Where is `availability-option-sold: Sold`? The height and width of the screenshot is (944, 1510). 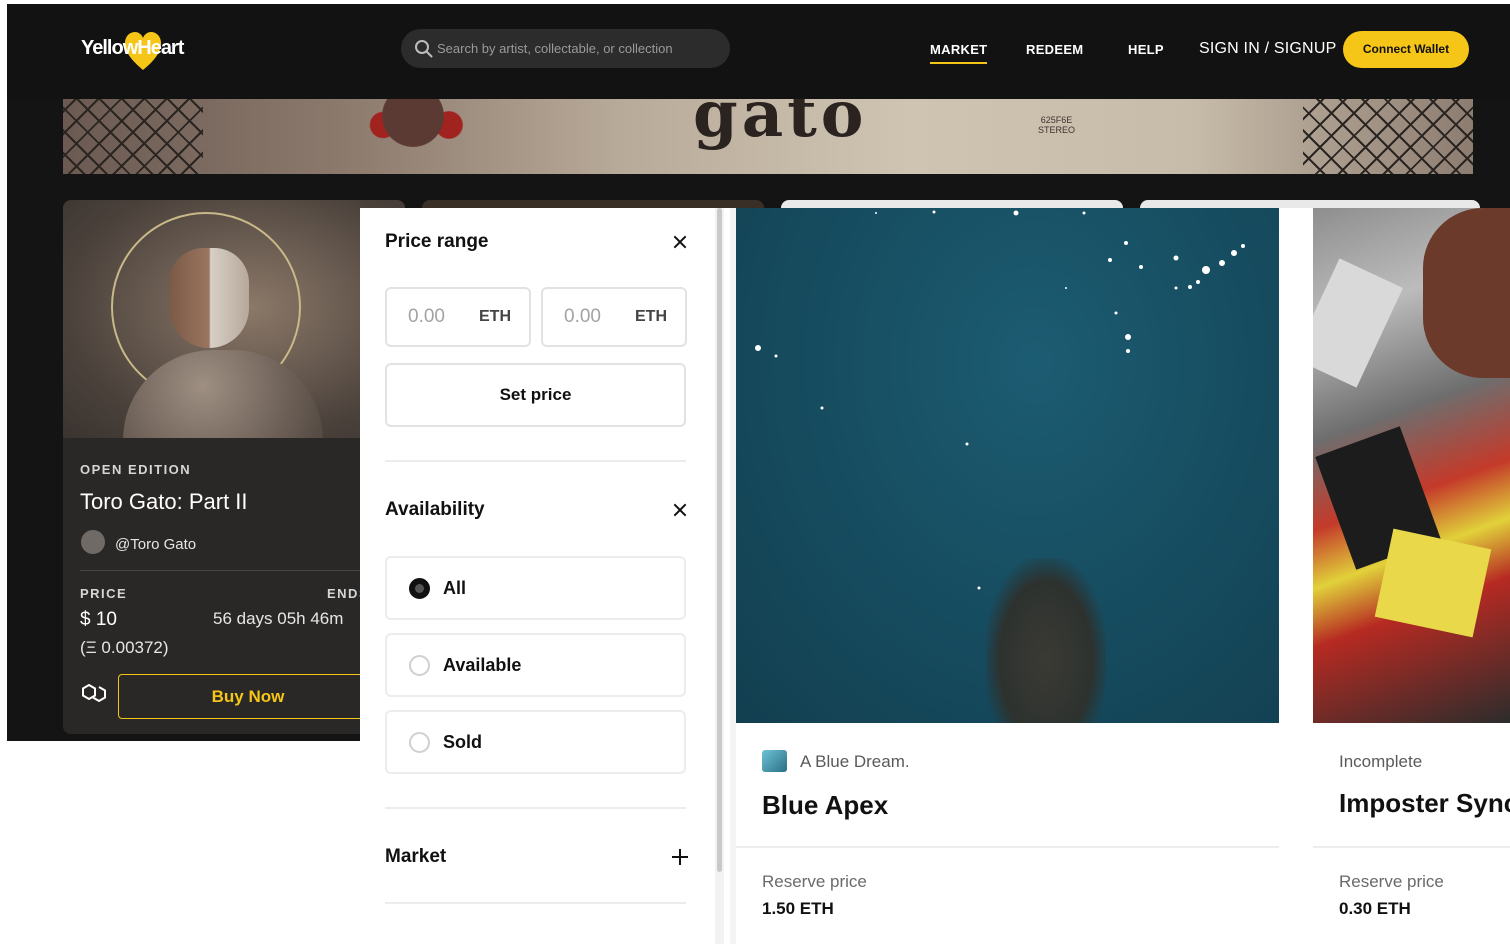
availability-option-sold: Sold is located at coordinates (535, 742).